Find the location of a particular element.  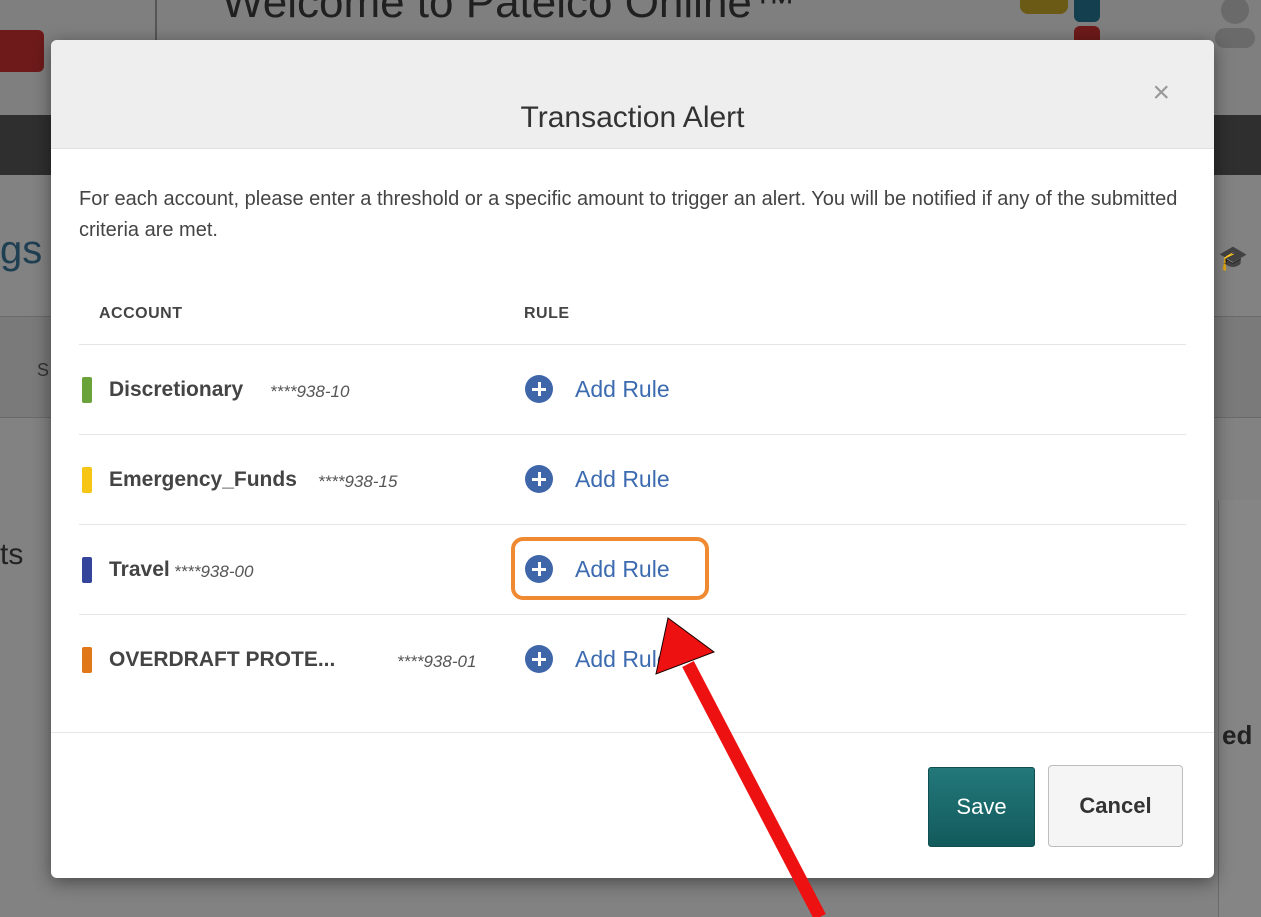

account-number: ****938-15 is located at coordinates (358, 481).